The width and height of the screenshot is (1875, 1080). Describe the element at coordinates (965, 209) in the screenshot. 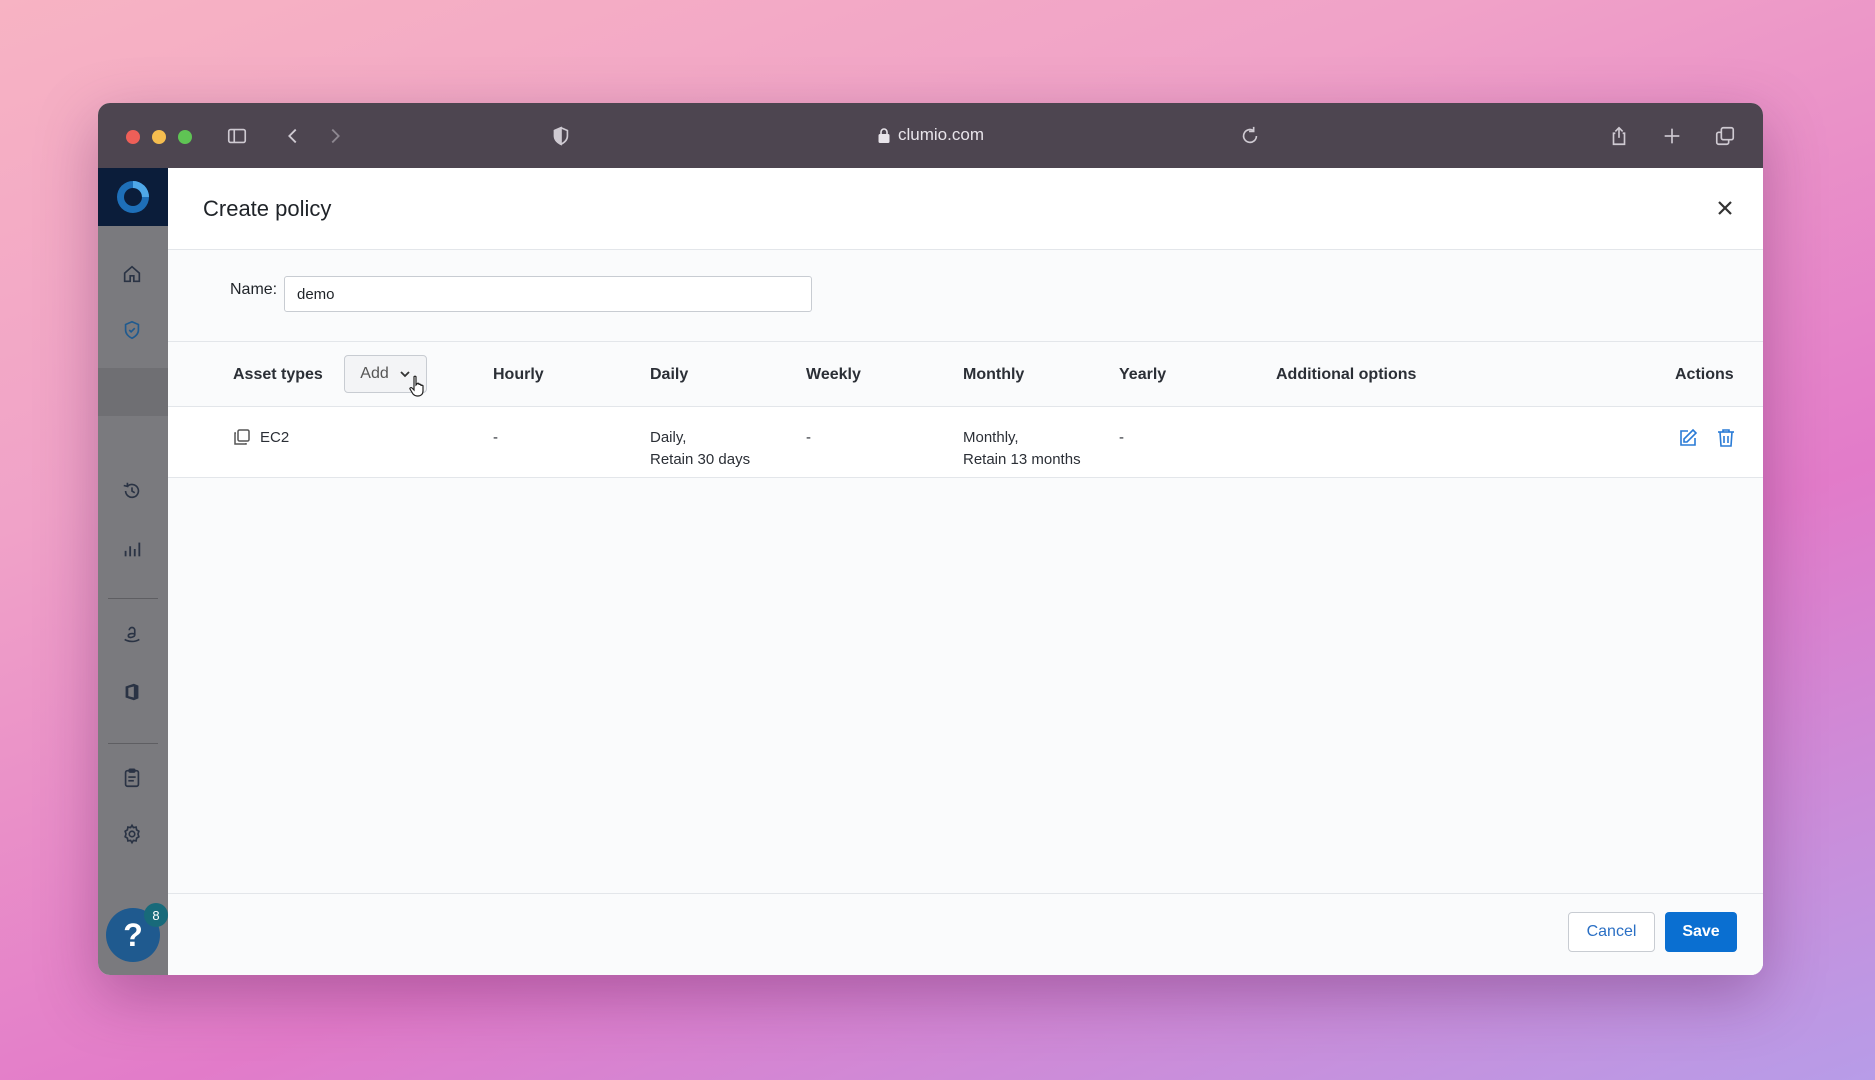

I see `modal-header: Create policy` at that location.